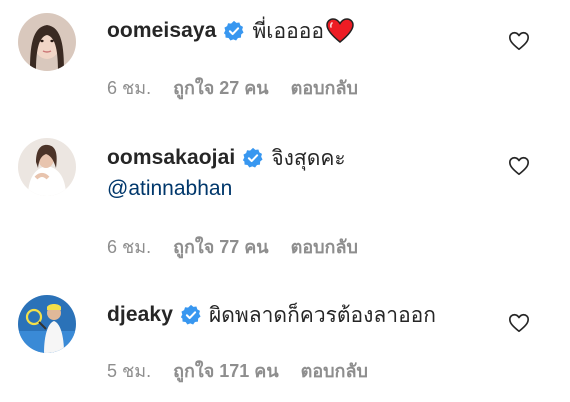 The width and height of the screenshot is (570, 402). I want to click on like-count: ถูกใจ 171 คน, so click(226, 370).